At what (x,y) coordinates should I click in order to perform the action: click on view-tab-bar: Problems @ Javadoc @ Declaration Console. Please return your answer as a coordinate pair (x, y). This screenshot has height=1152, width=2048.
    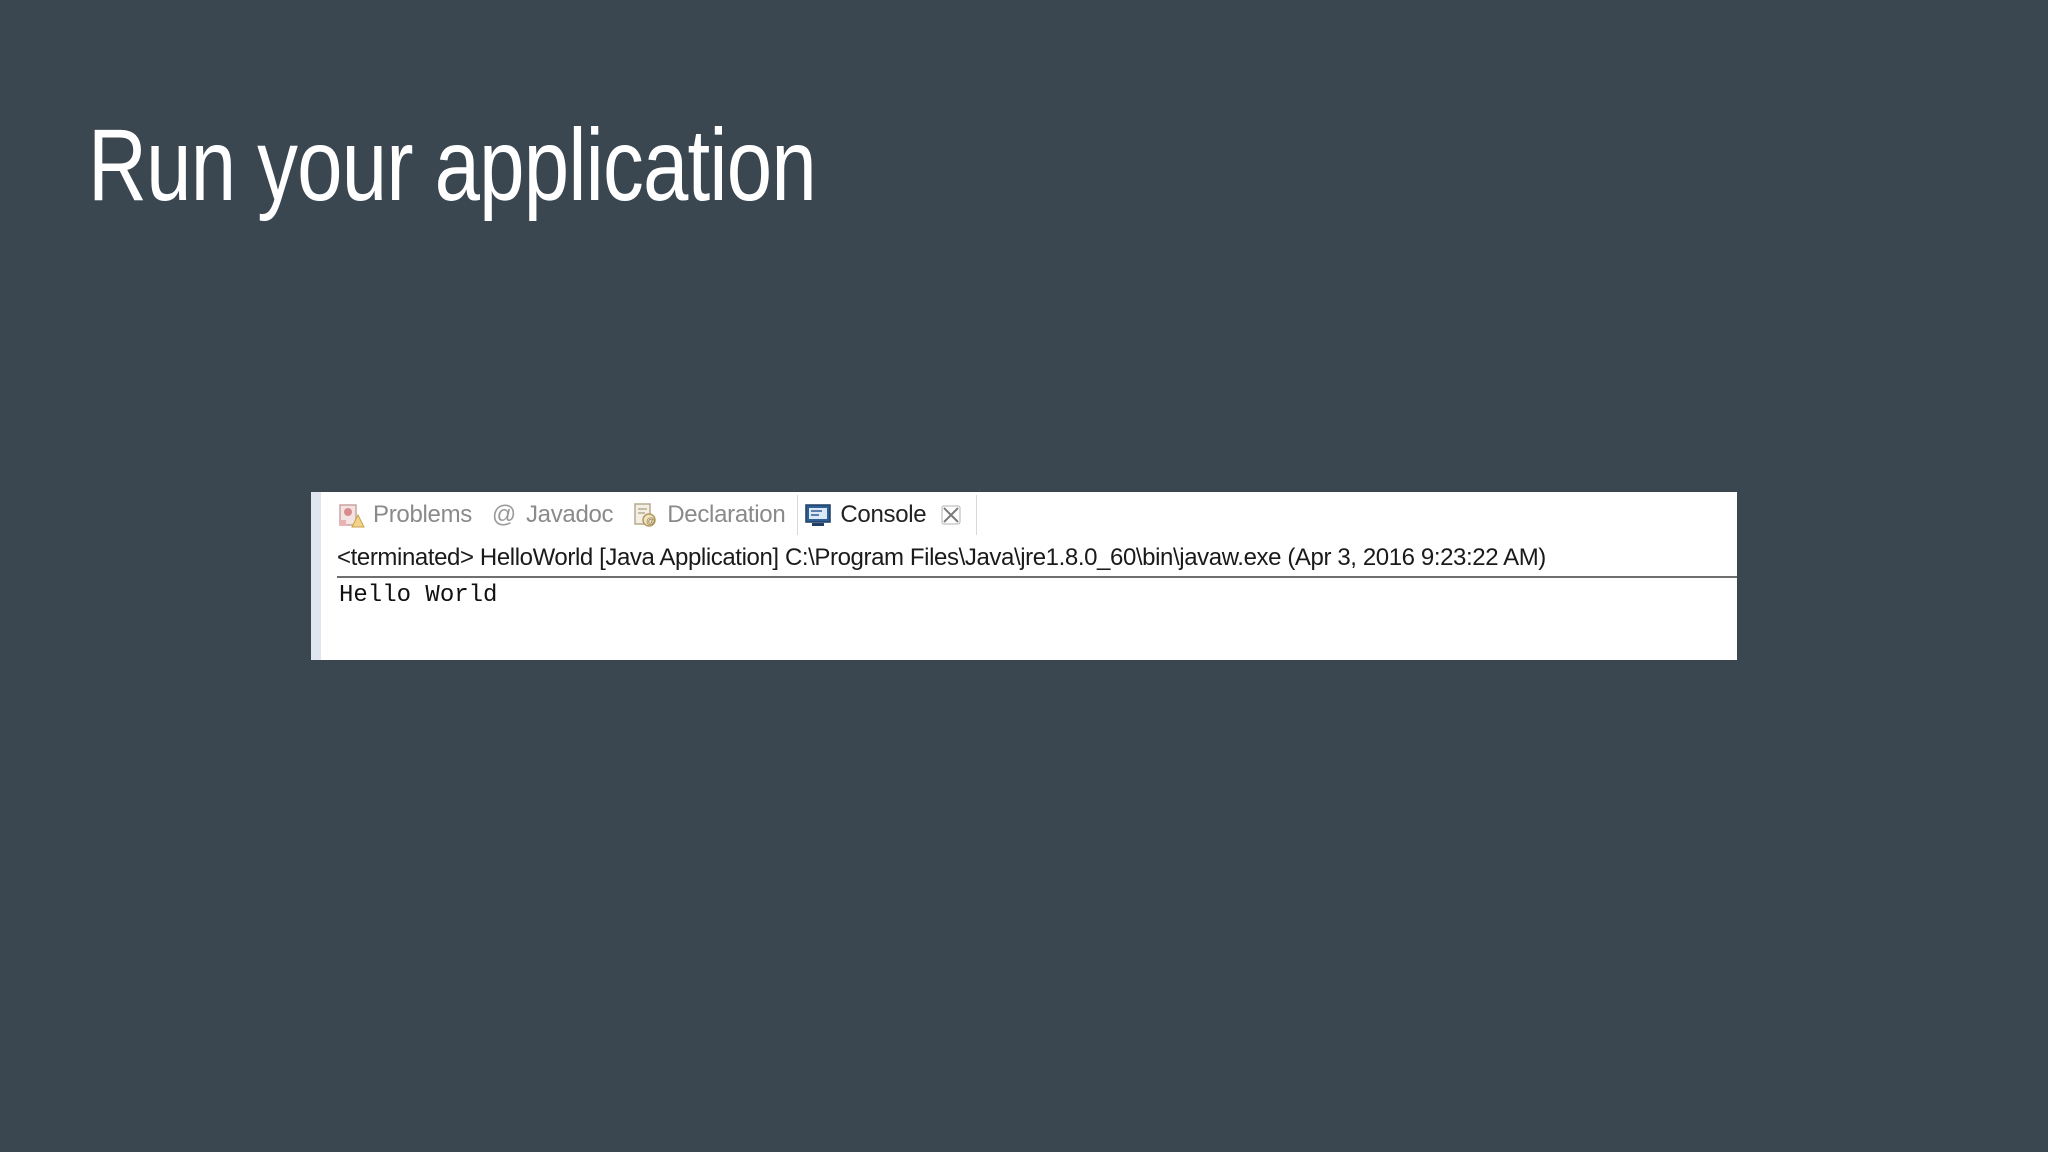
    Looking at the image, I should click on (654, 515).